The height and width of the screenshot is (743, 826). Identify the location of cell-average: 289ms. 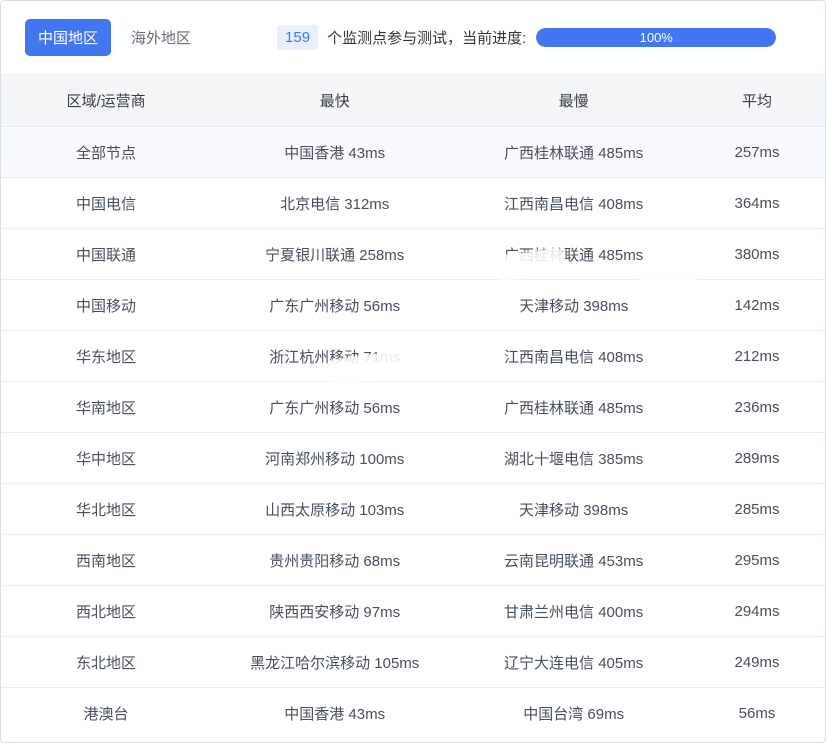
(757, 458).